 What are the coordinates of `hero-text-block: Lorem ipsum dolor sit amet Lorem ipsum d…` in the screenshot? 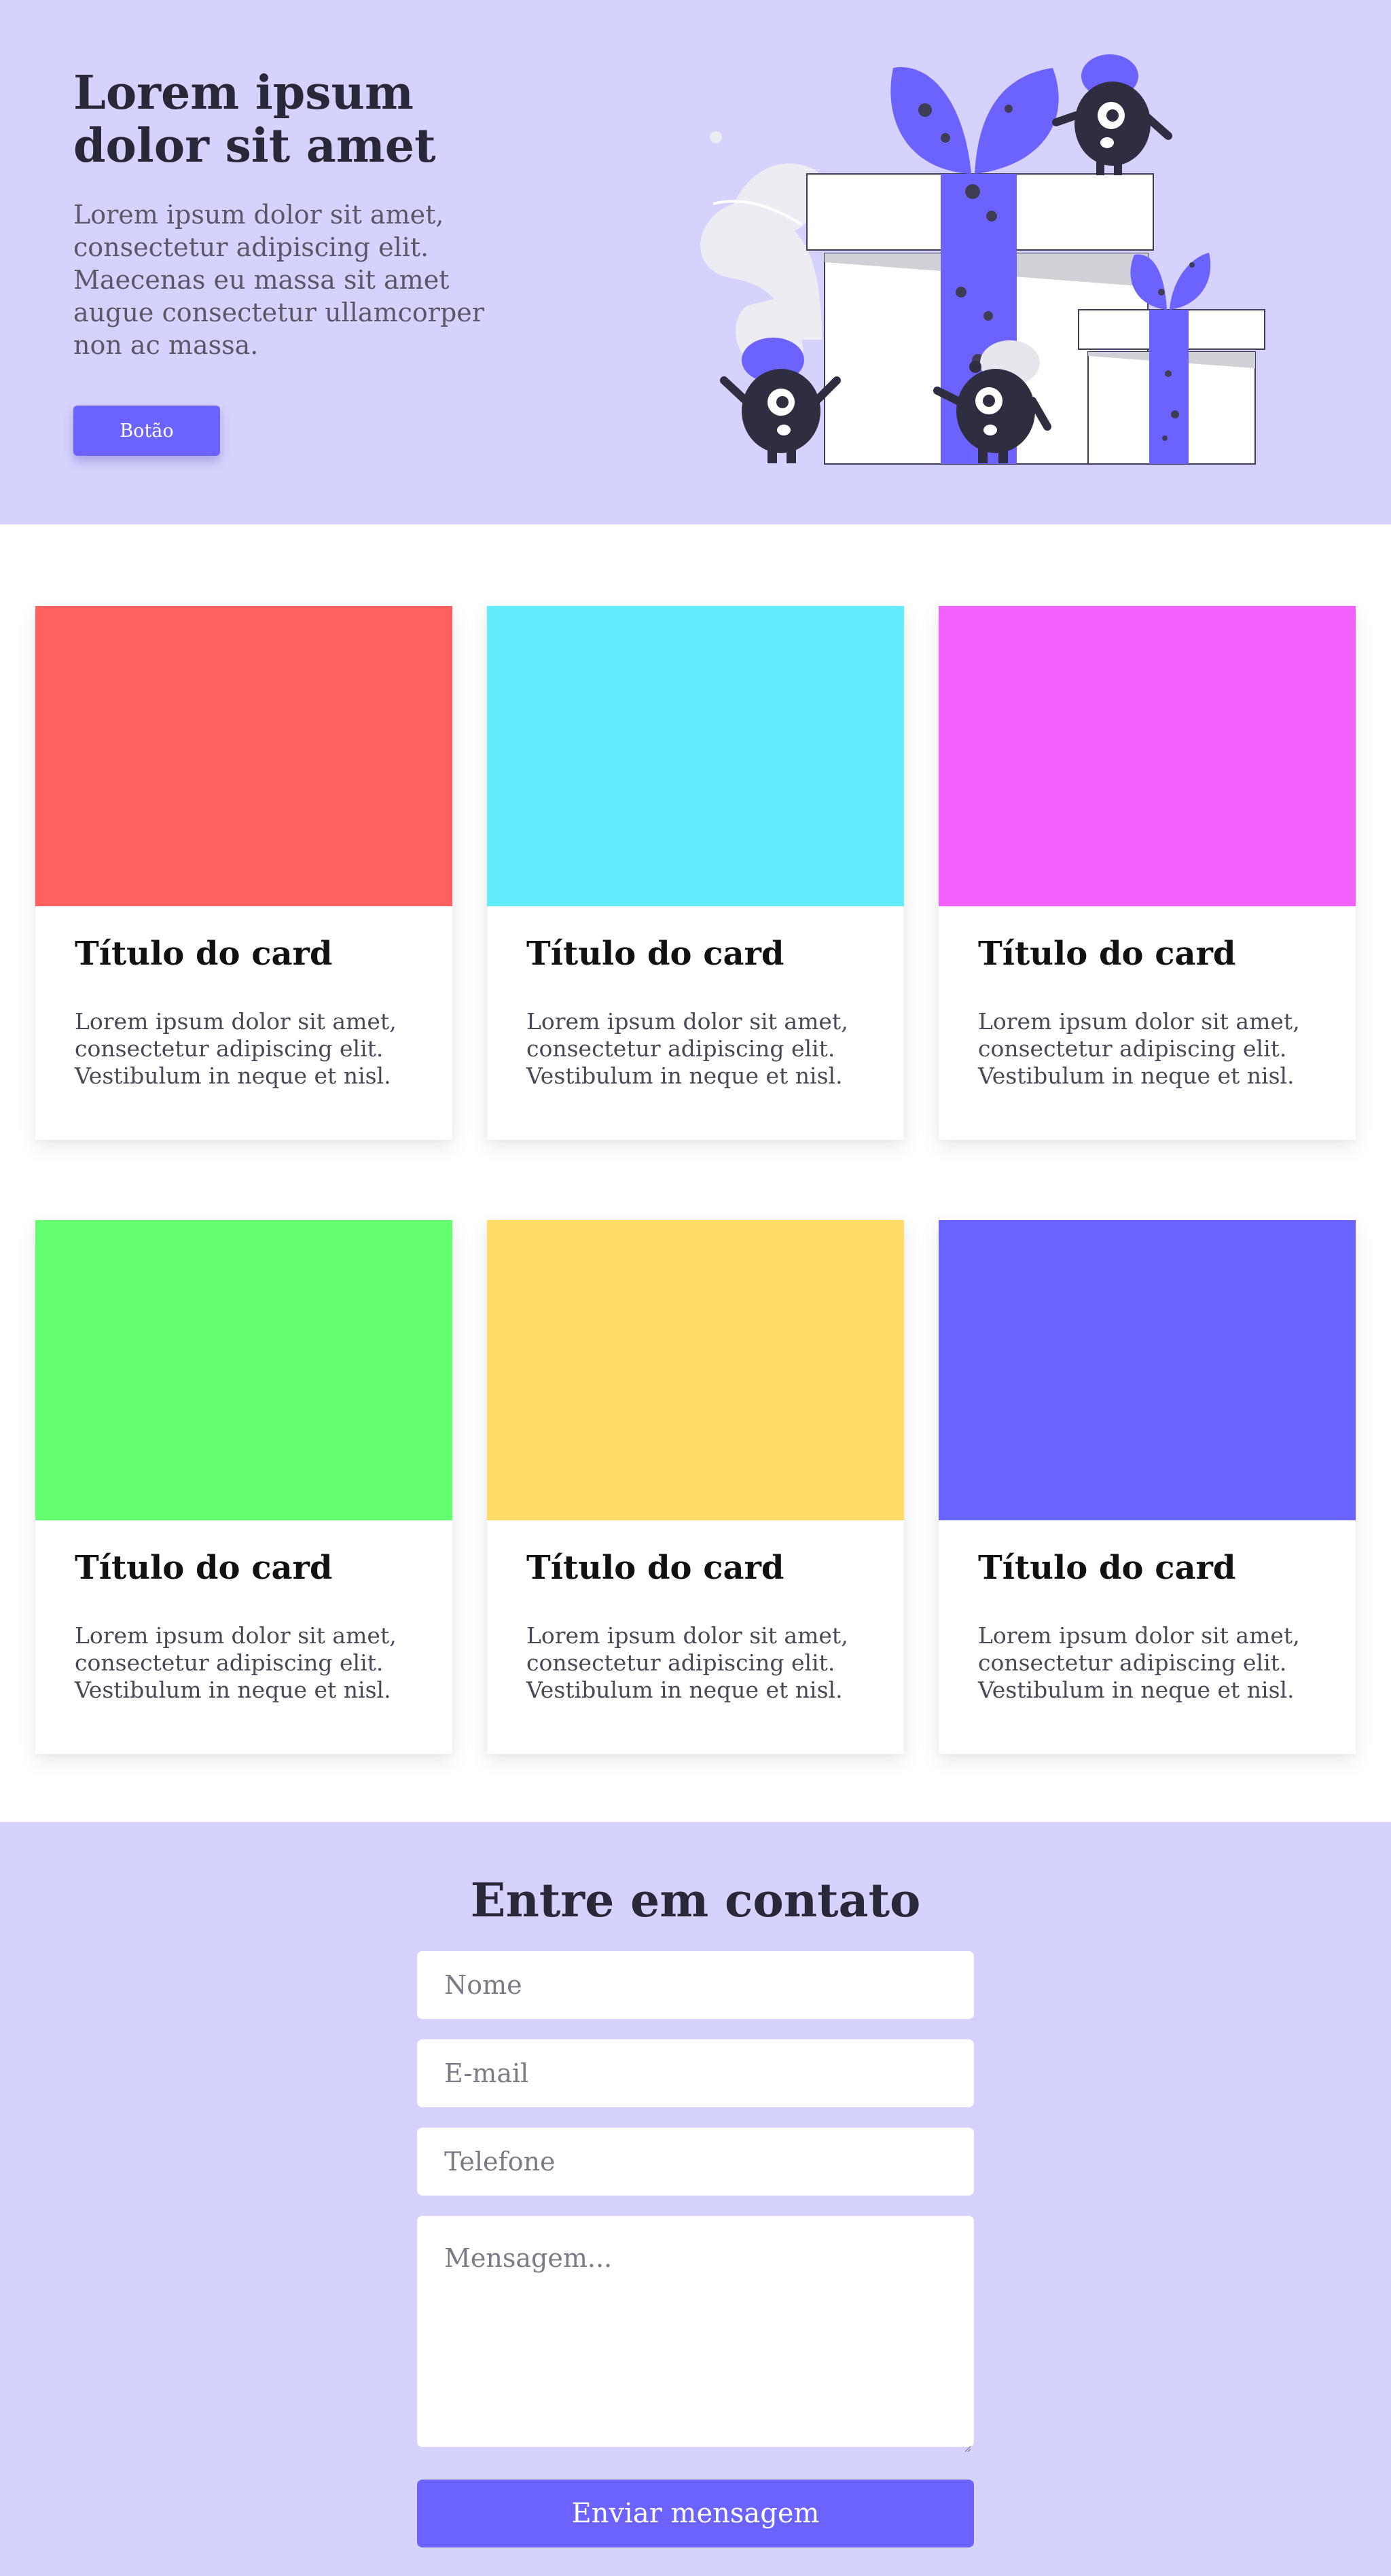 It's located at (290, 214).